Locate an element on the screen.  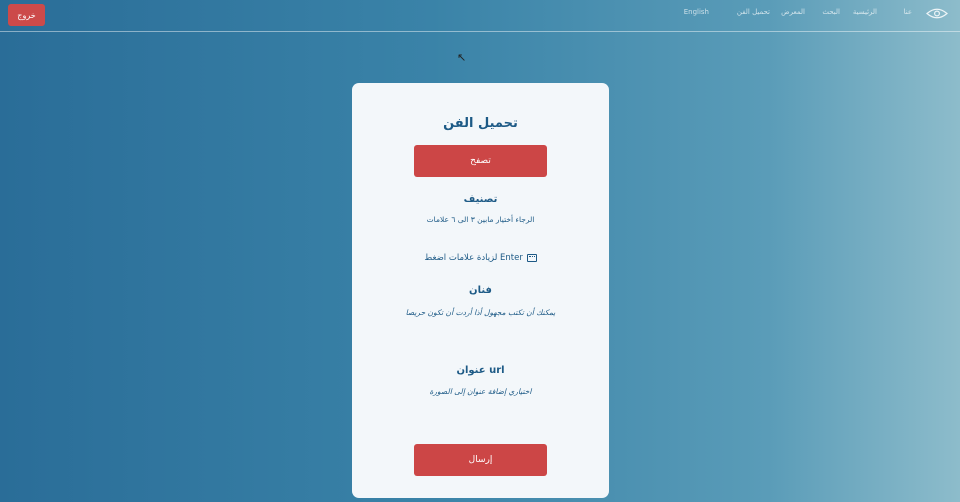
artist-title: فنان is located at coordinates (480, 290).